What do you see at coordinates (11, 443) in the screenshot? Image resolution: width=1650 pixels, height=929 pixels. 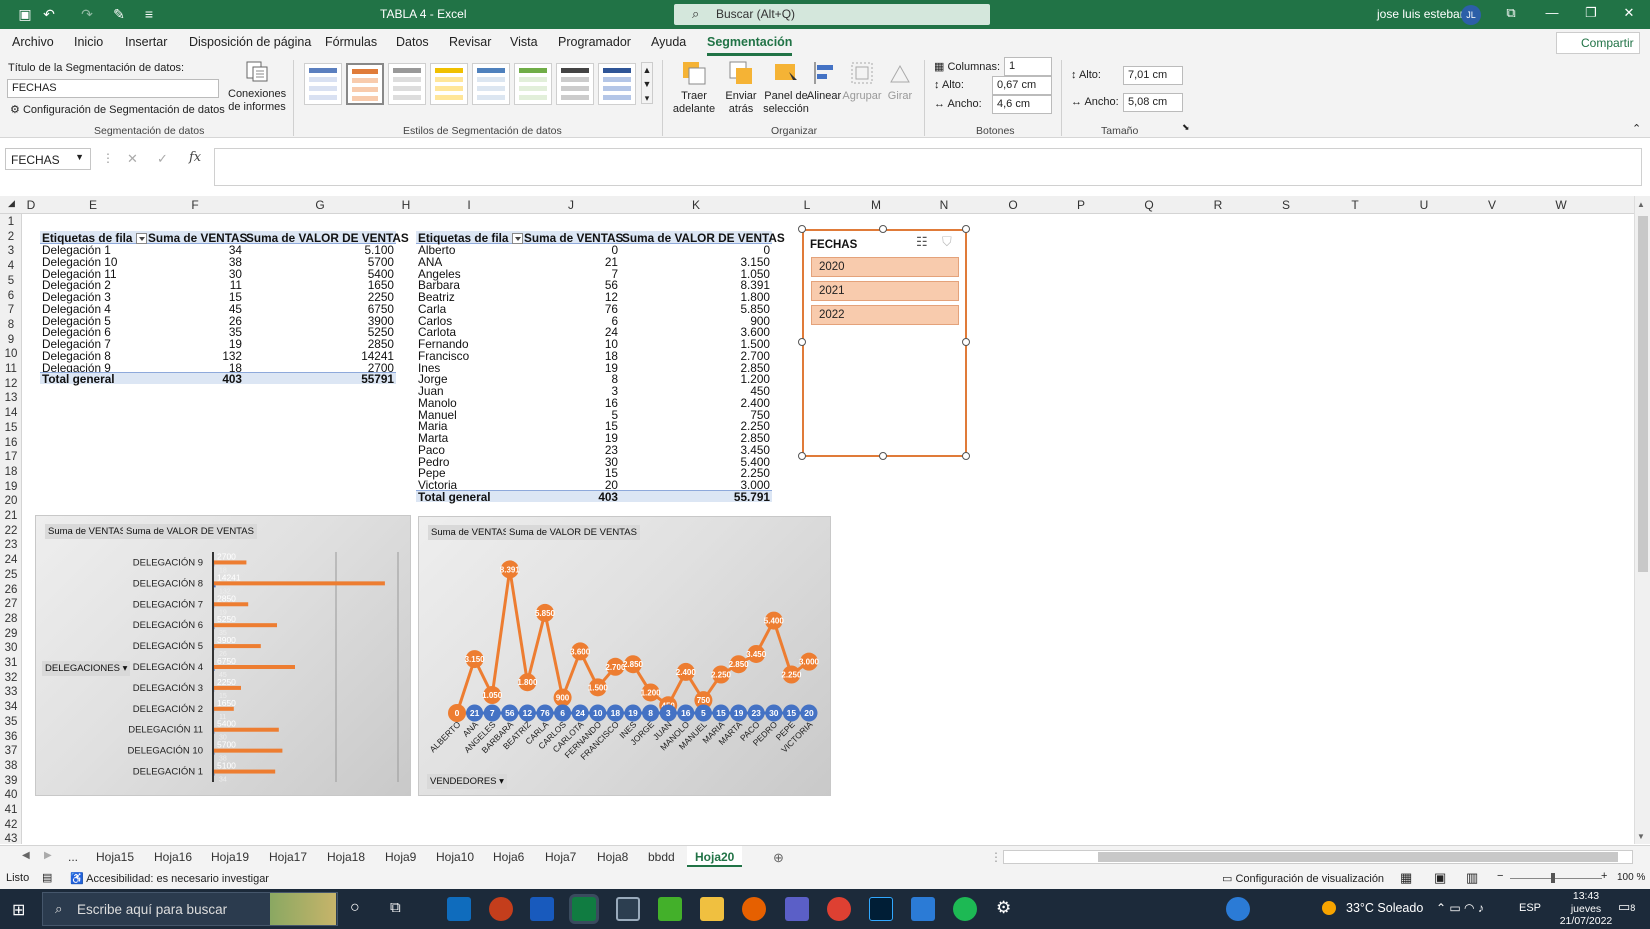 I see `row-header: 16` at bounding box center [11, 443].